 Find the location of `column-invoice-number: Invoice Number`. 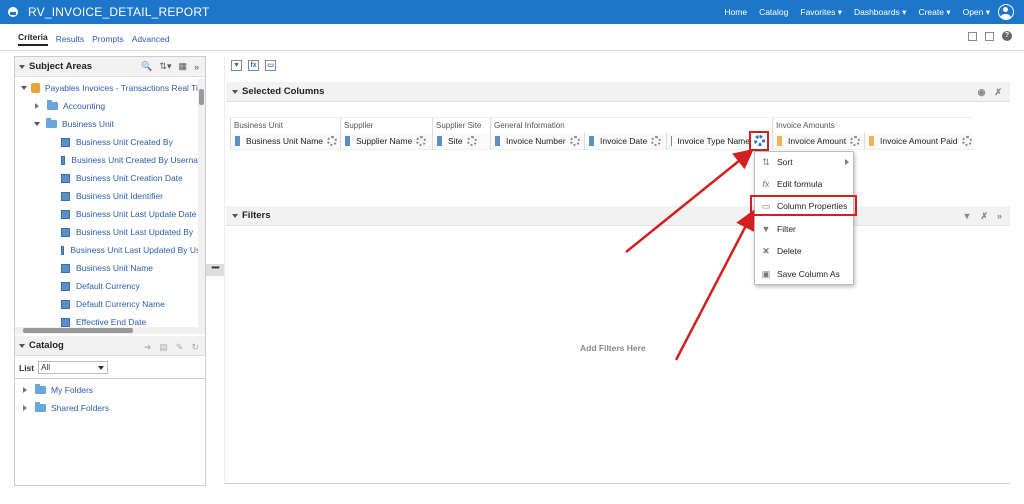

column-invoice-number: Invoice Number is located at coordinates (537, 141).